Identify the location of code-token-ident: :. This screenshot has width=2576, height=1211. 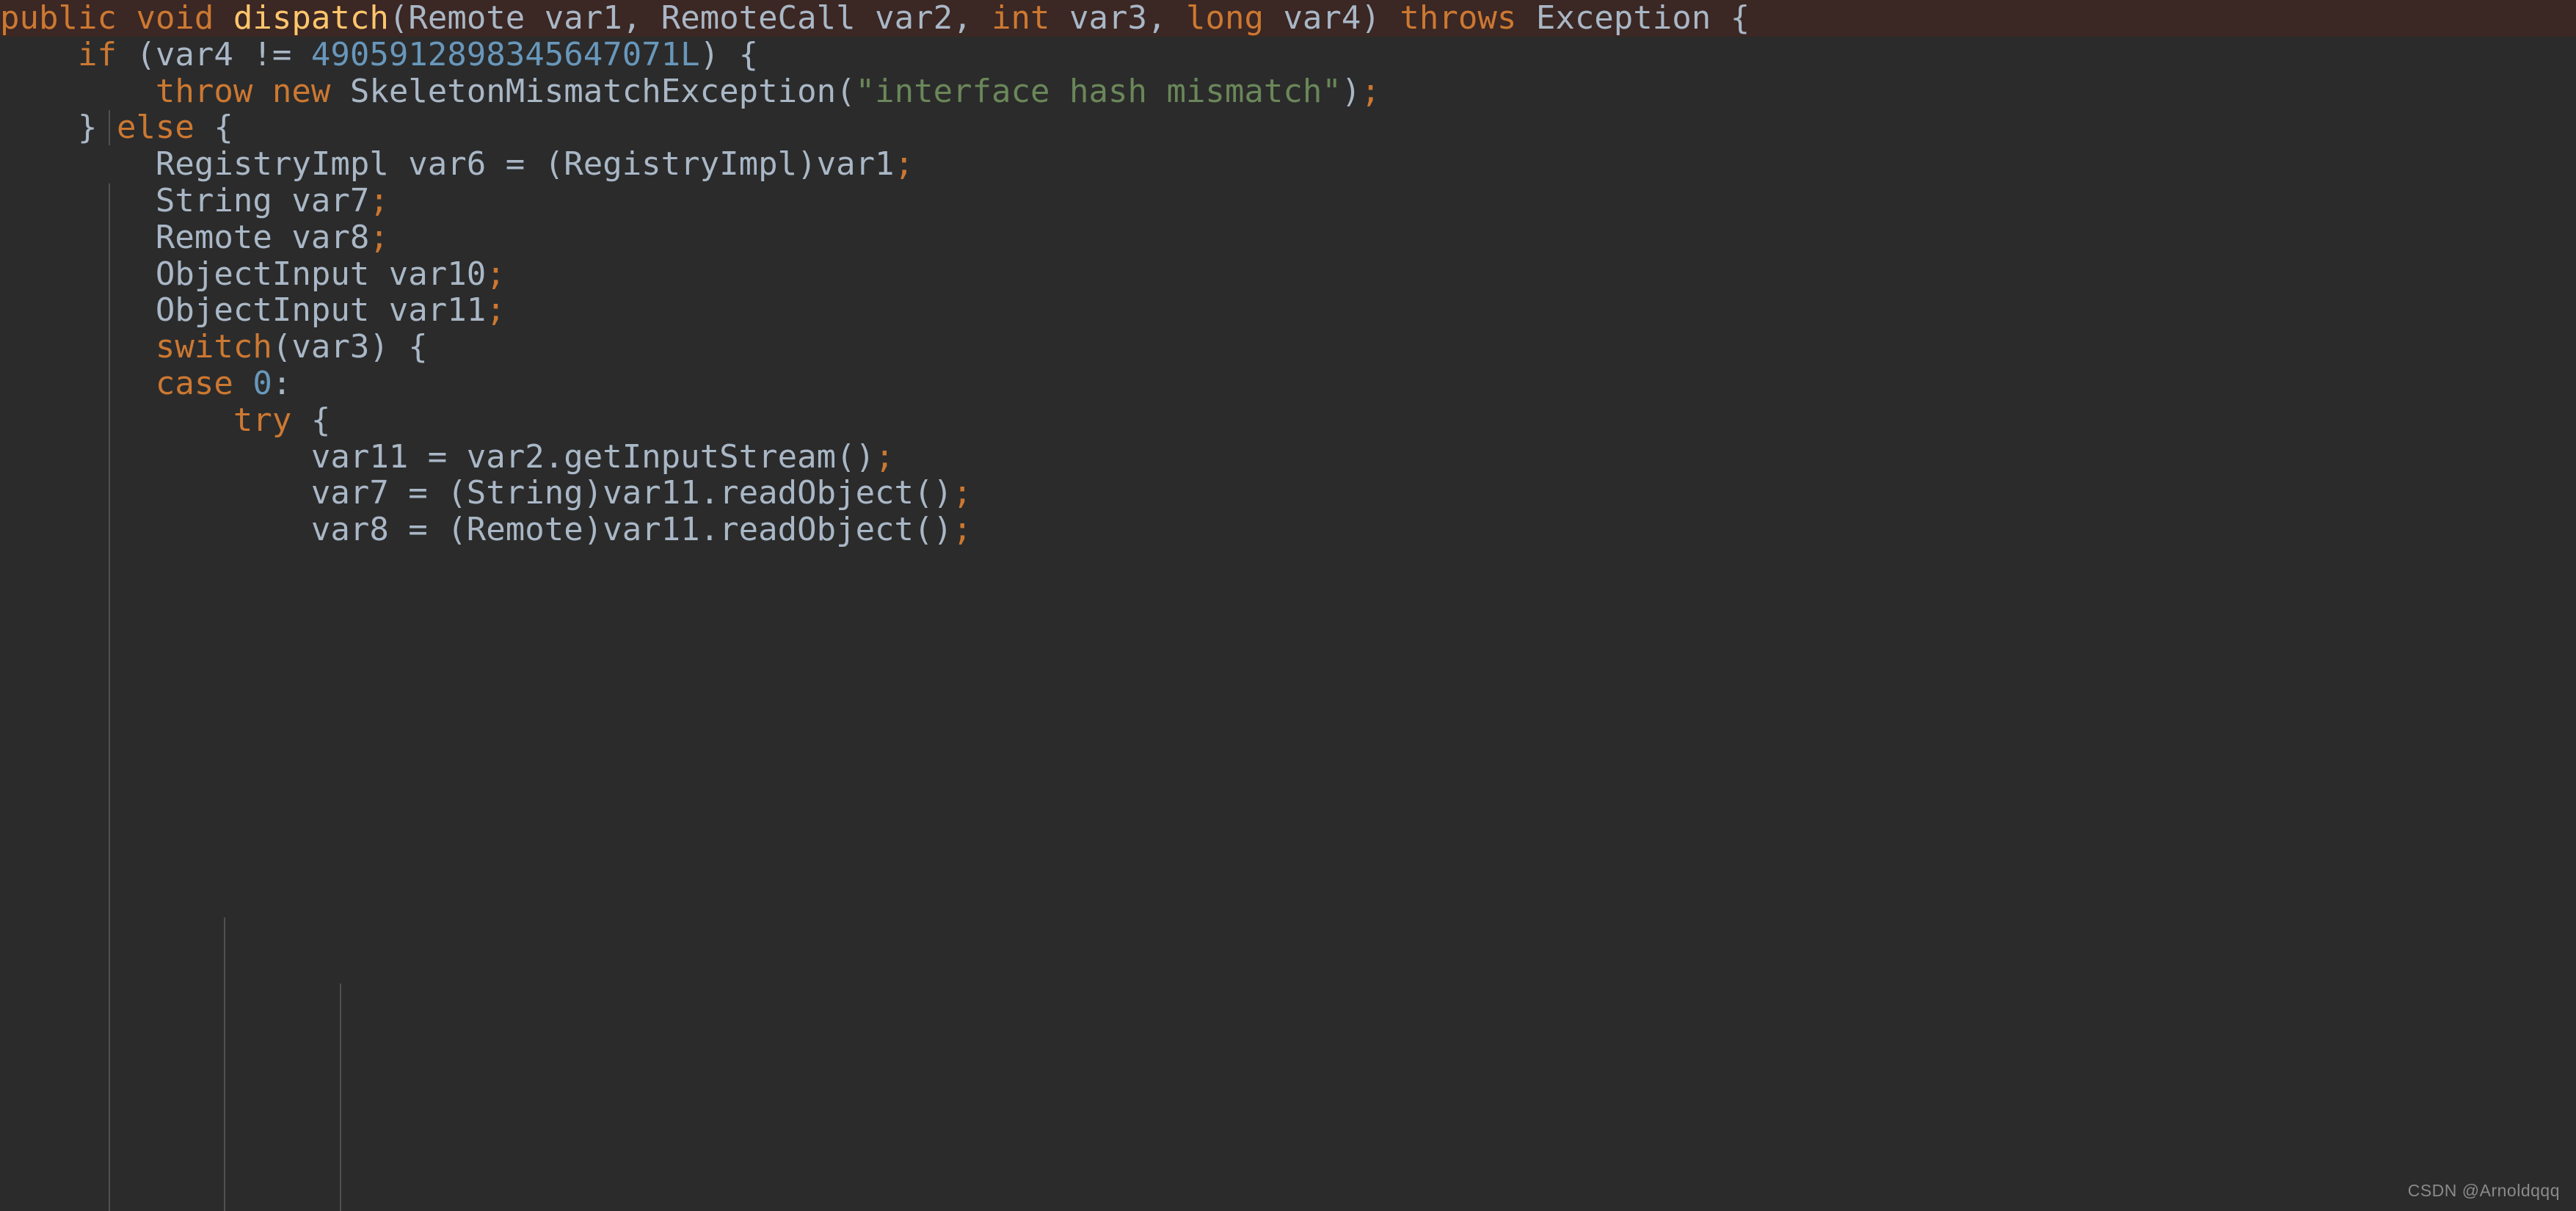
(282, 383).